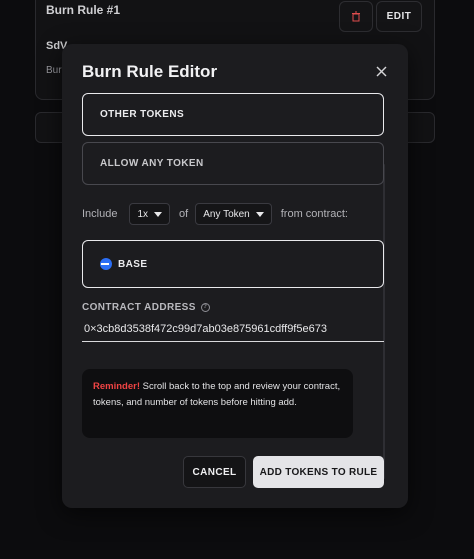  Describe the element at coordinates (214, 472) in the screenshot. I see `cancel-button: CANCEL` at that location.